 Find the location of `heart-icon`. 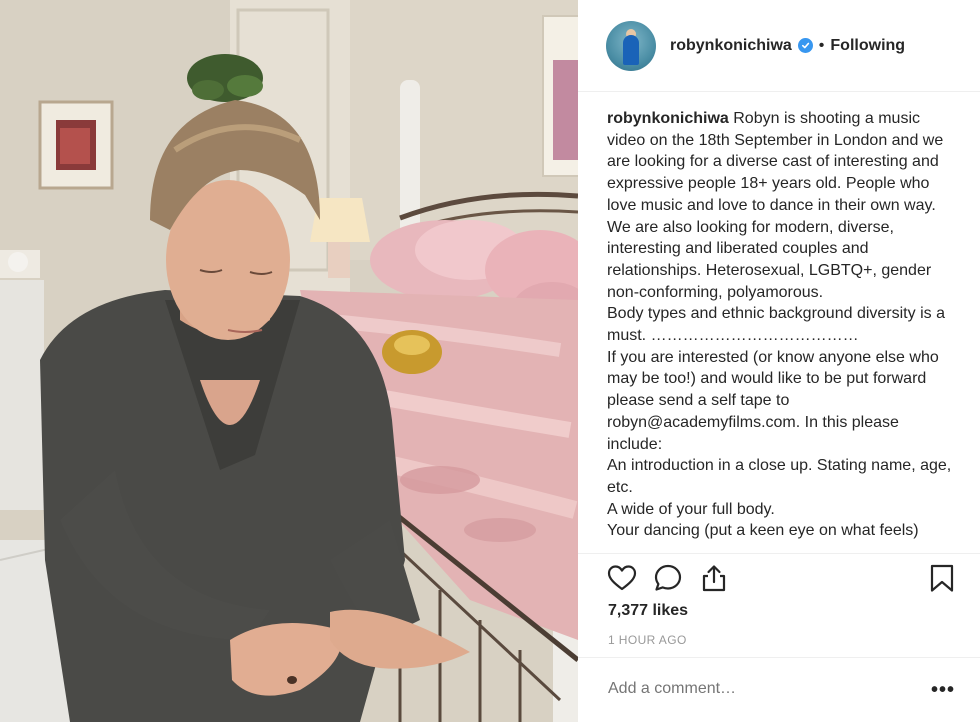

heart-icon is located at coordinates (622, 578).